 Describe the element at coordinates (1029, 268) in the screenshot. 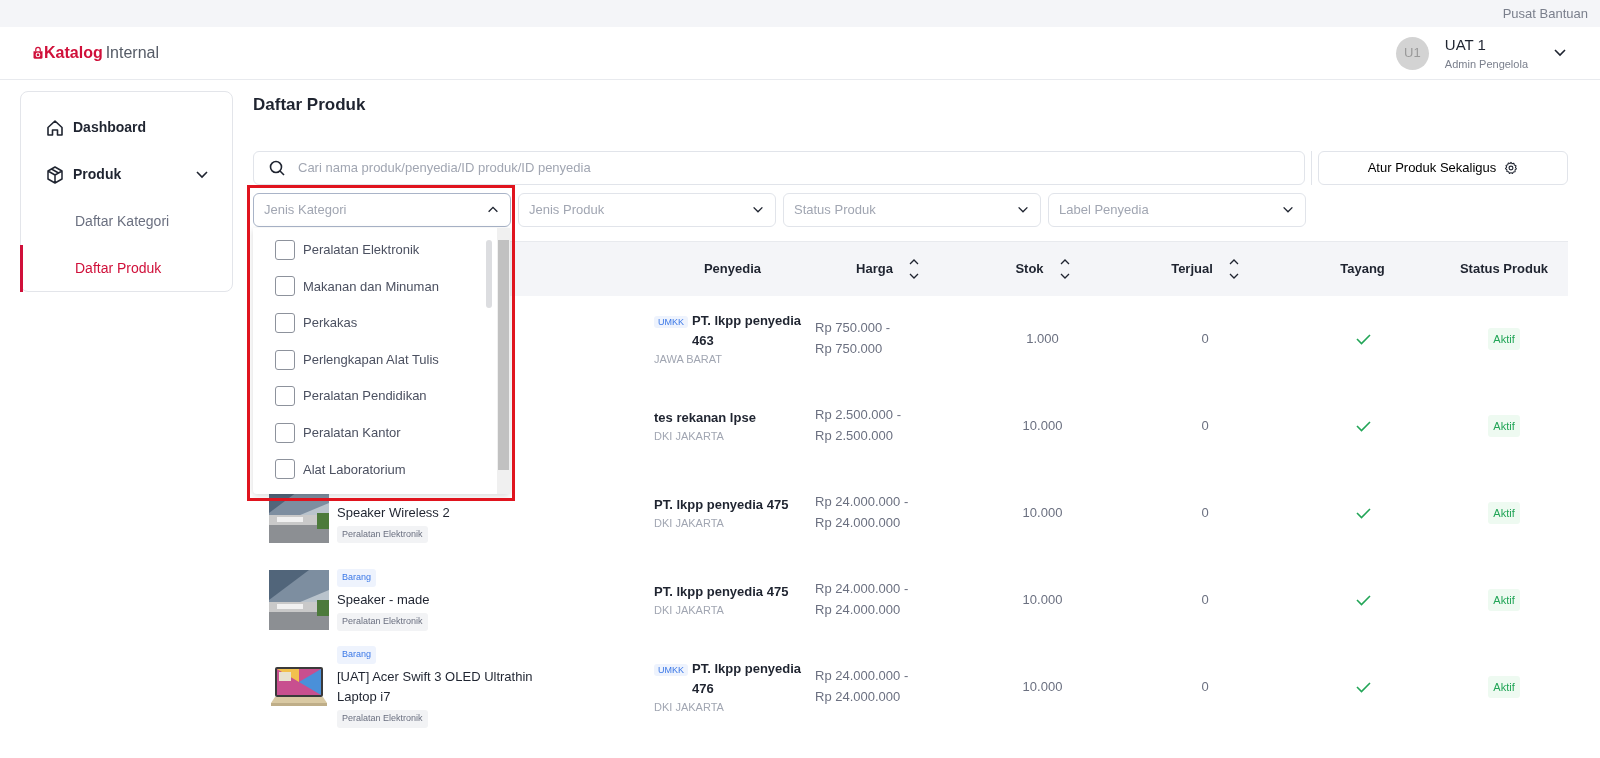

I see `column-header: Stok` at that location.